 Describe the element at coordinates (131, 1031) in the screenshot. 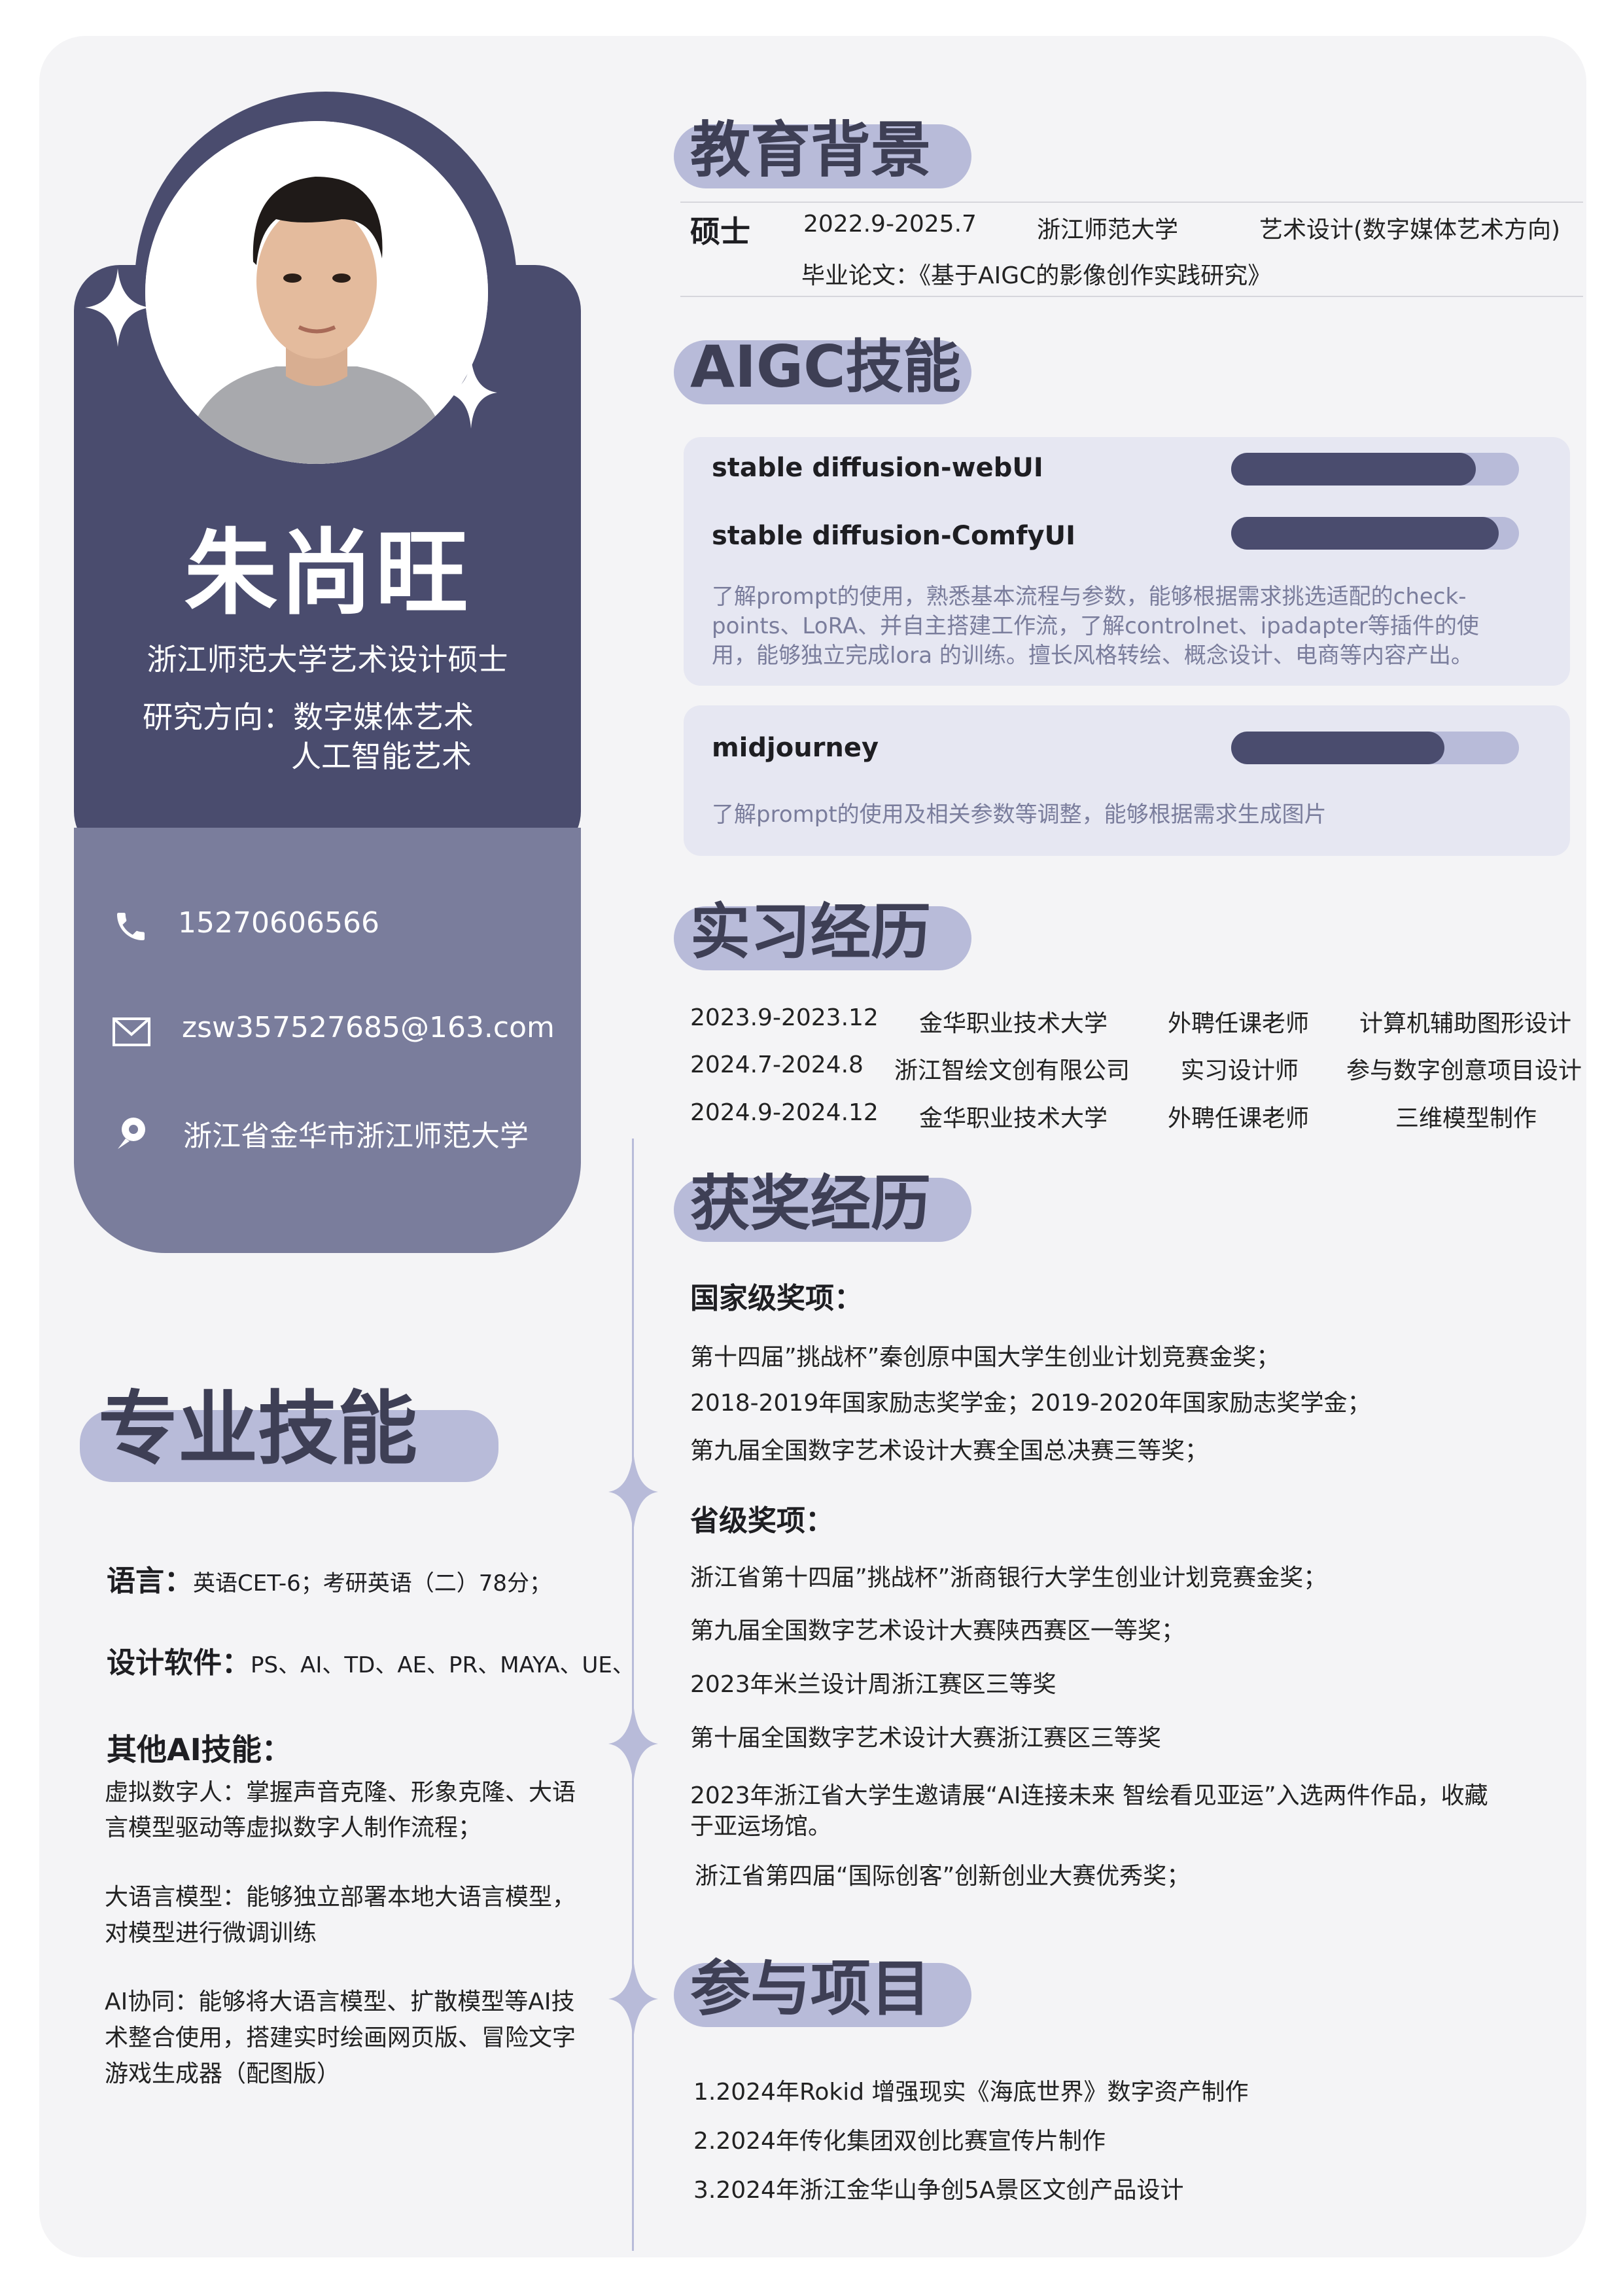

I see `email-icon` at that location.